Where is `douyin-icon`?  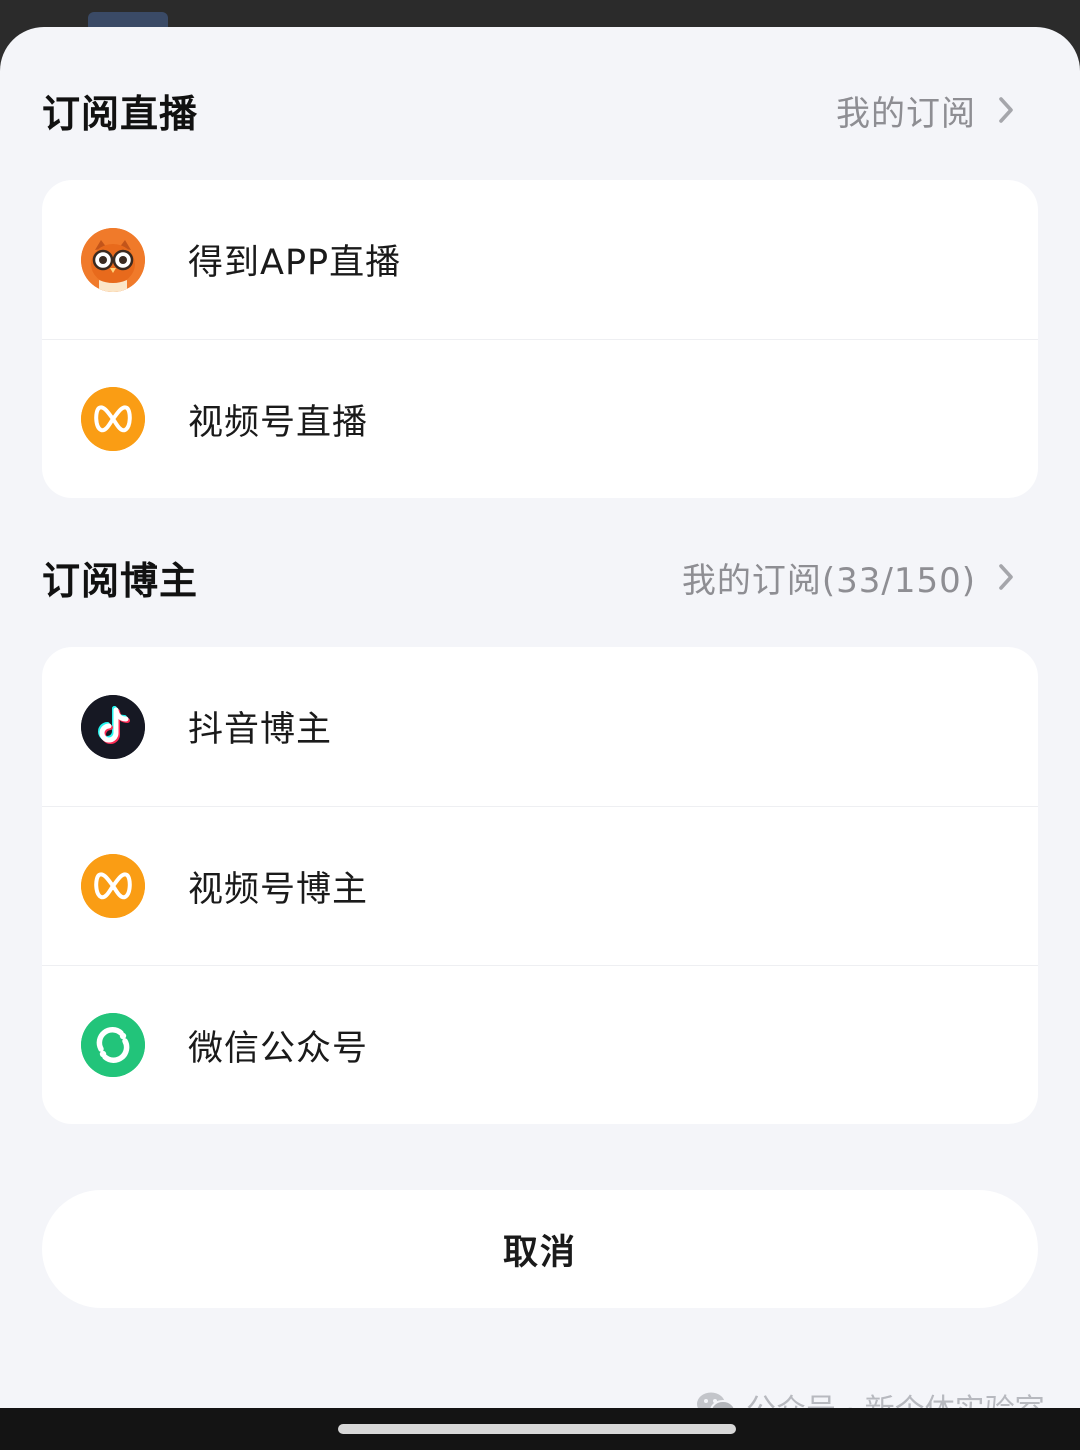 douyin-icon is located at coordinates (113, 726).